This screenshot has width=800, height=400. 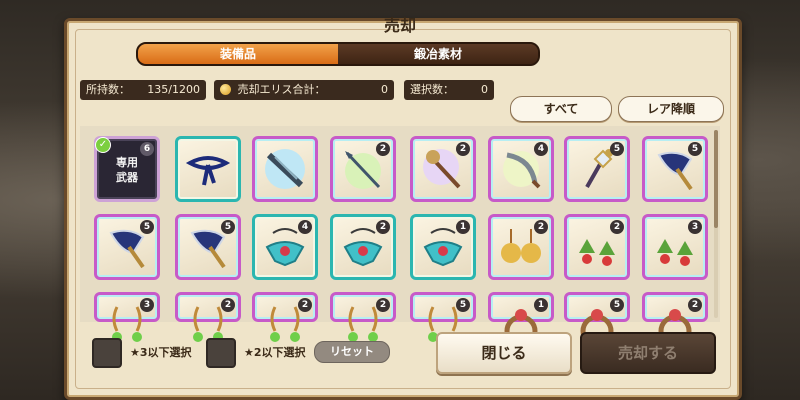 I want to click on star3-select-checkbox, so click(x=107, y=353).